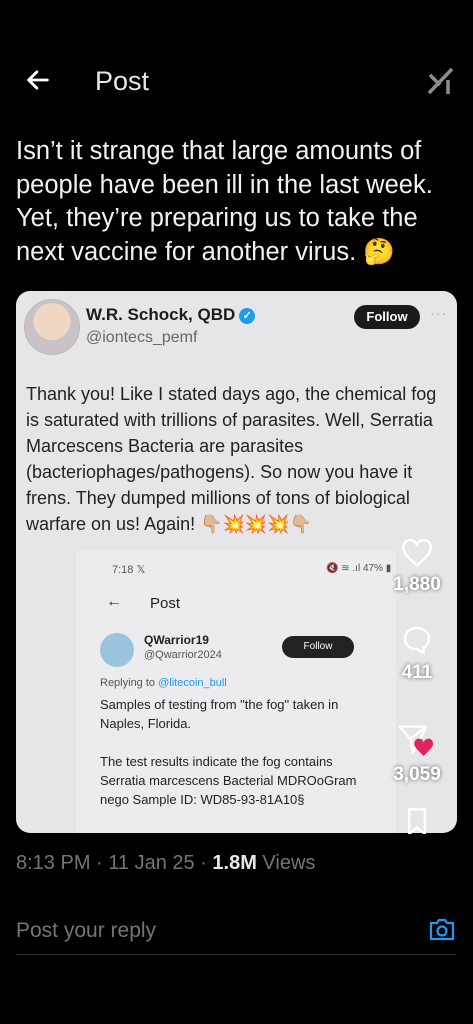 This screenshot has width=473, height=1024. Describe the element at coordinates (318, 647) in the screenshot. I see `nested-follow-button: Follow` at that location.